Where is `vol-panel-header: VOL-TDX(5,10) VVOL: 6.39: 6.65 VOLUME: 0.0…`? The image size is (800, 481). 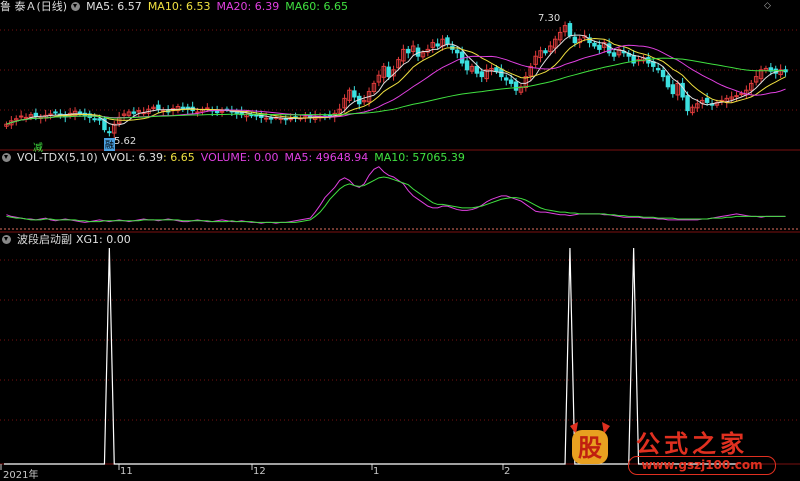
vol-panel-header: VOL-TDX(5,10) VVOL: 6.39: 6.65 VOLUME: 0.0… is located at coordinates (235, 158).